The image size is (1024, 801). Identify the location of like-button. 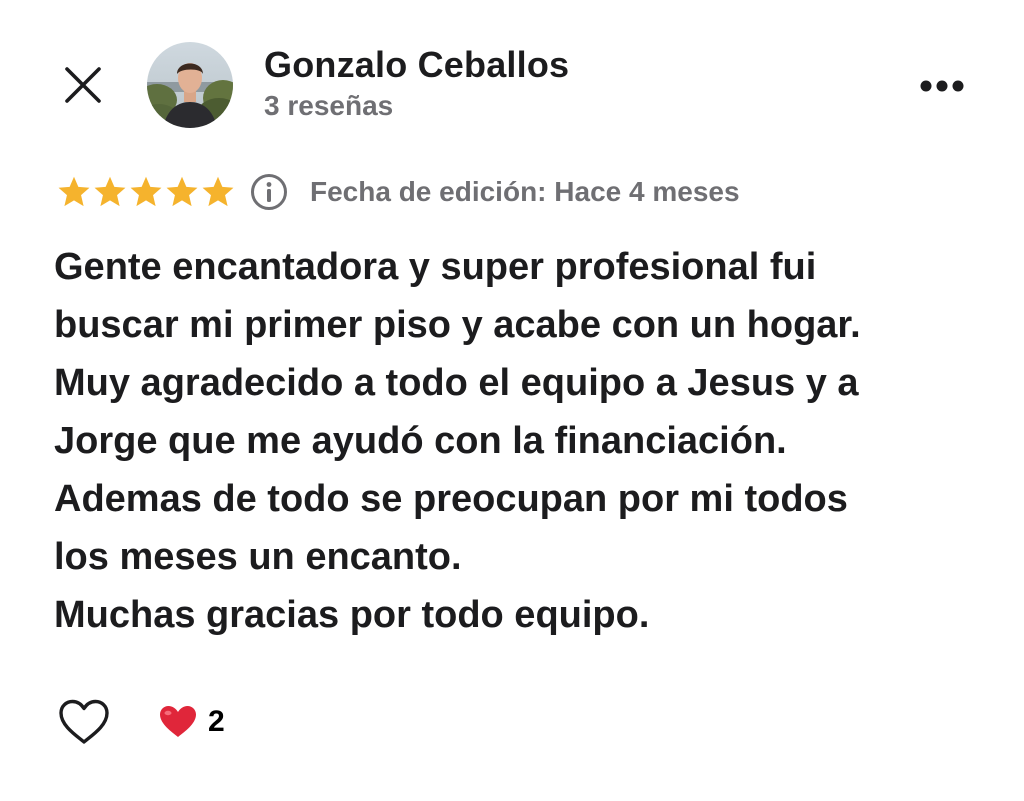
(84, 722).